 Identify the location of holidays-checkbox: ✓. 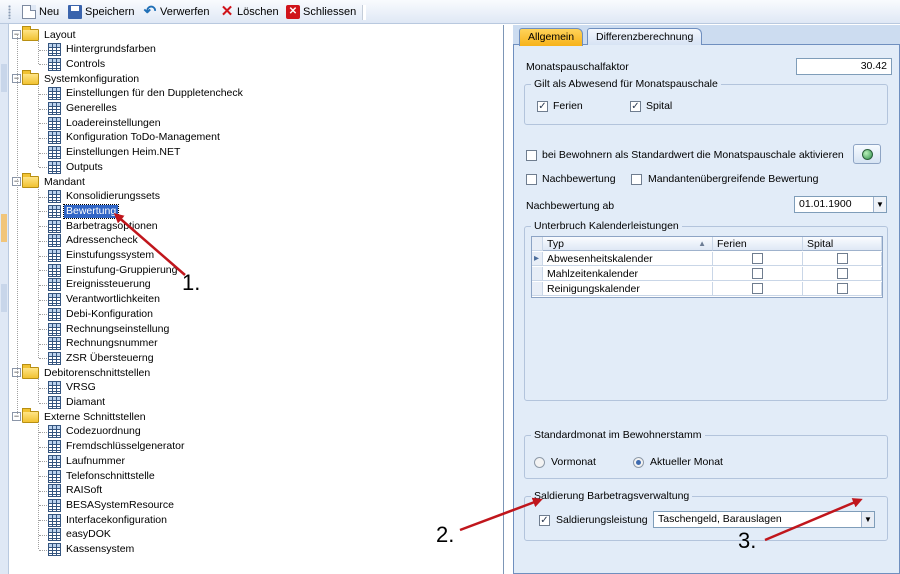
(542, 106).